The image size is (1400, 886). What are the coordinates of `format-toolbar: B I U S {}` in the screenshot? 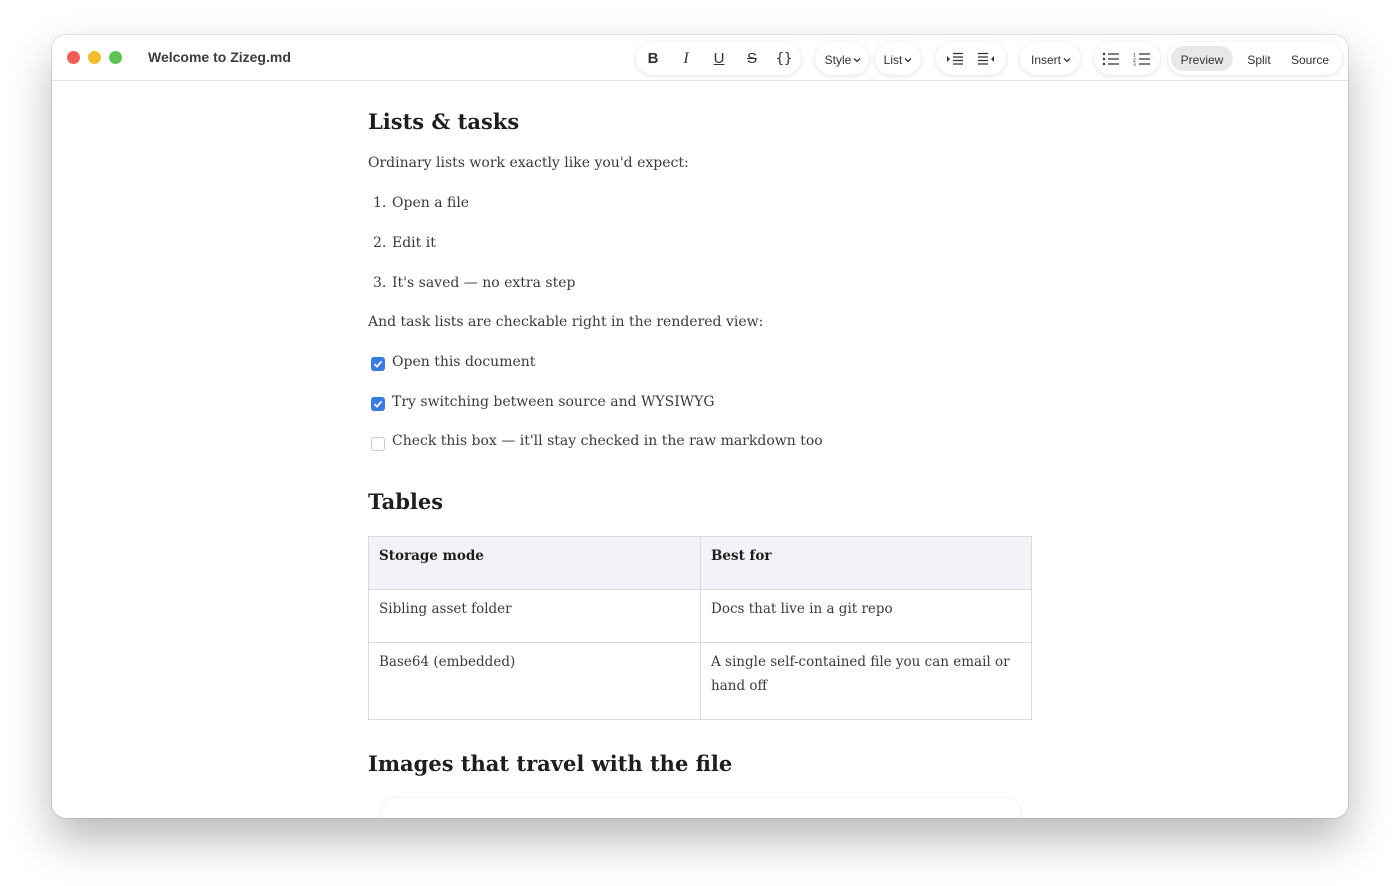 It's located at (718, 58).